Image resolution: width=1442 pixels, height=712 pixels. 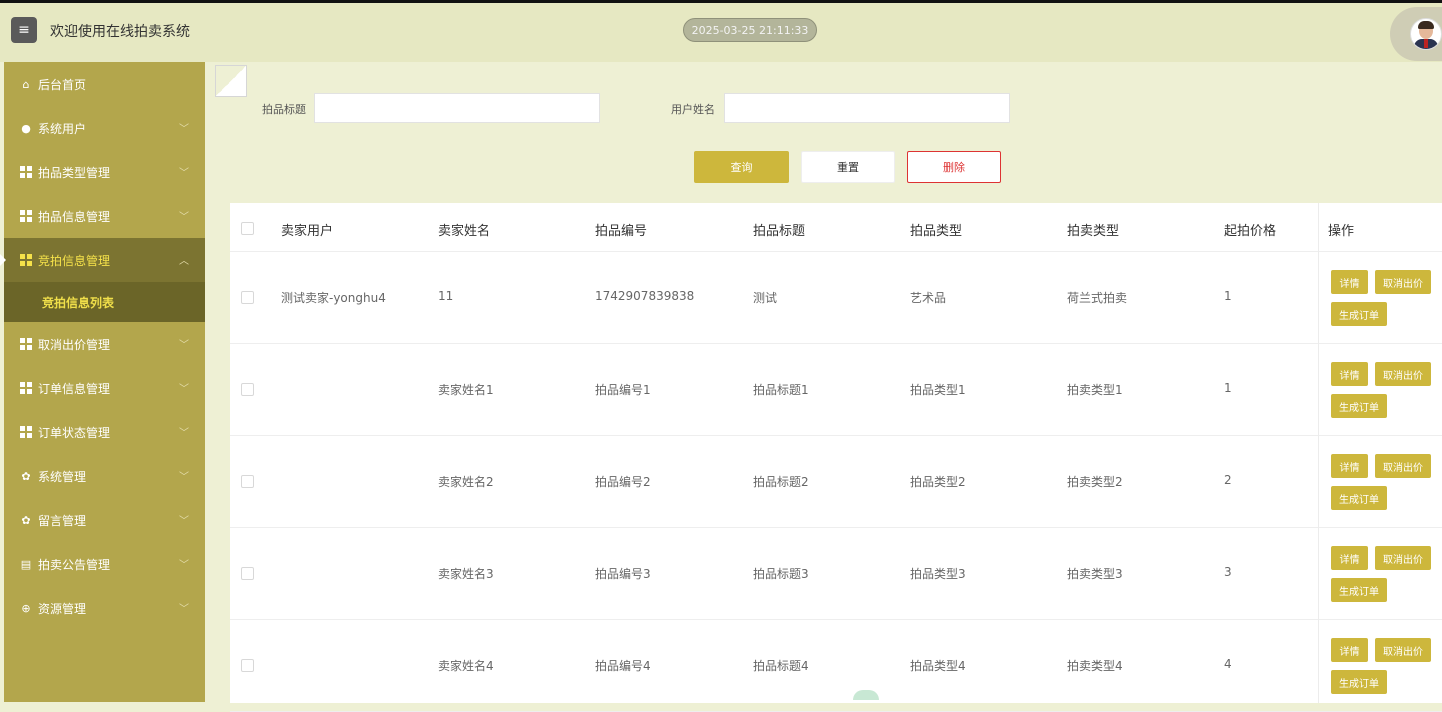 What do you see at coordinates (781, 390) in the screenshot?
I see `table-cell: 拍品标题1` at bounding box center [781, 390].